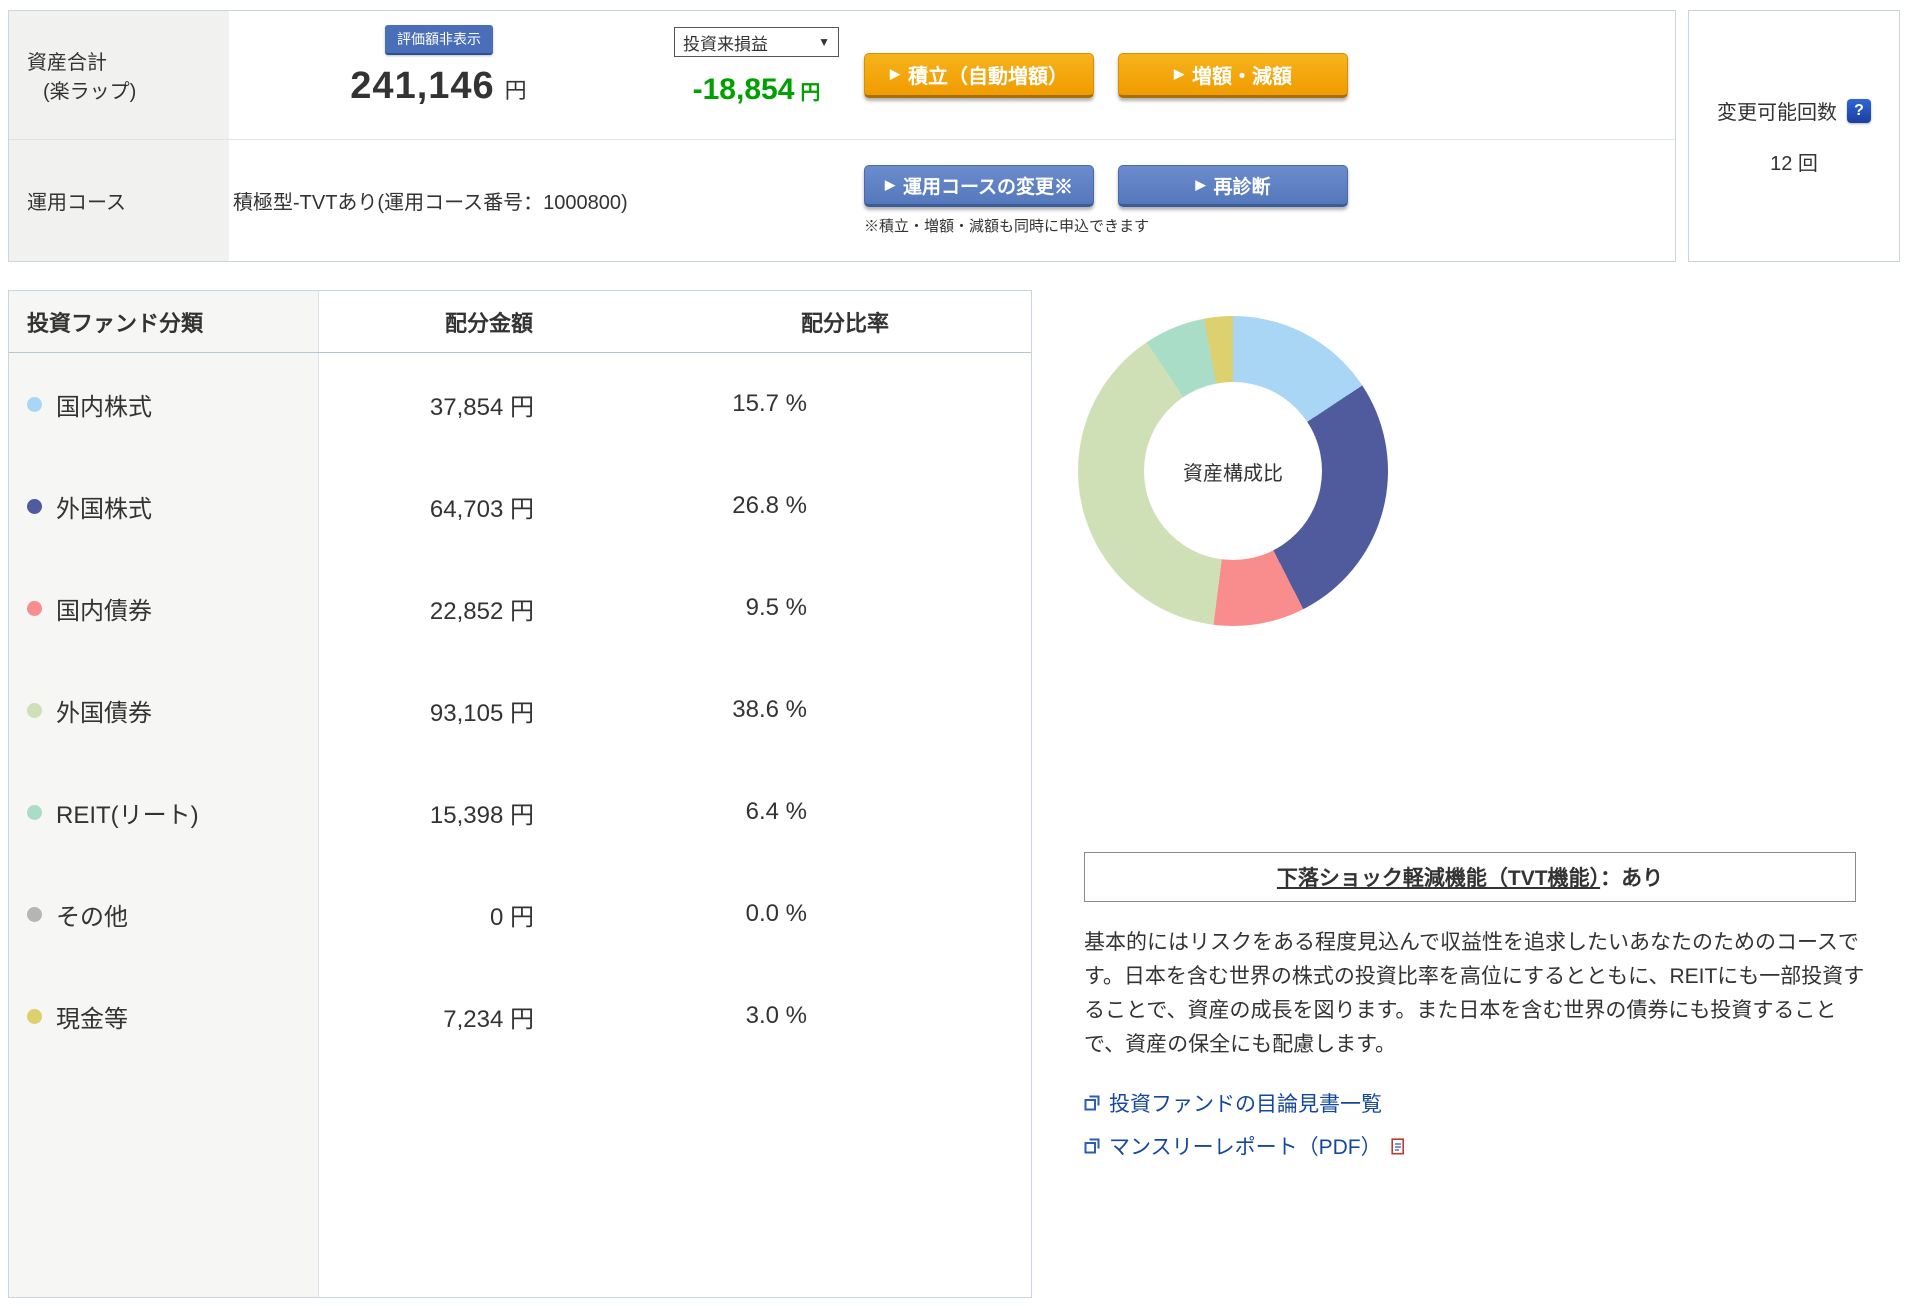  I want to click on document-links: 投資ファンドの目論見書一覧 マンスリーレポート（PDF）, so click(1495, 1124).